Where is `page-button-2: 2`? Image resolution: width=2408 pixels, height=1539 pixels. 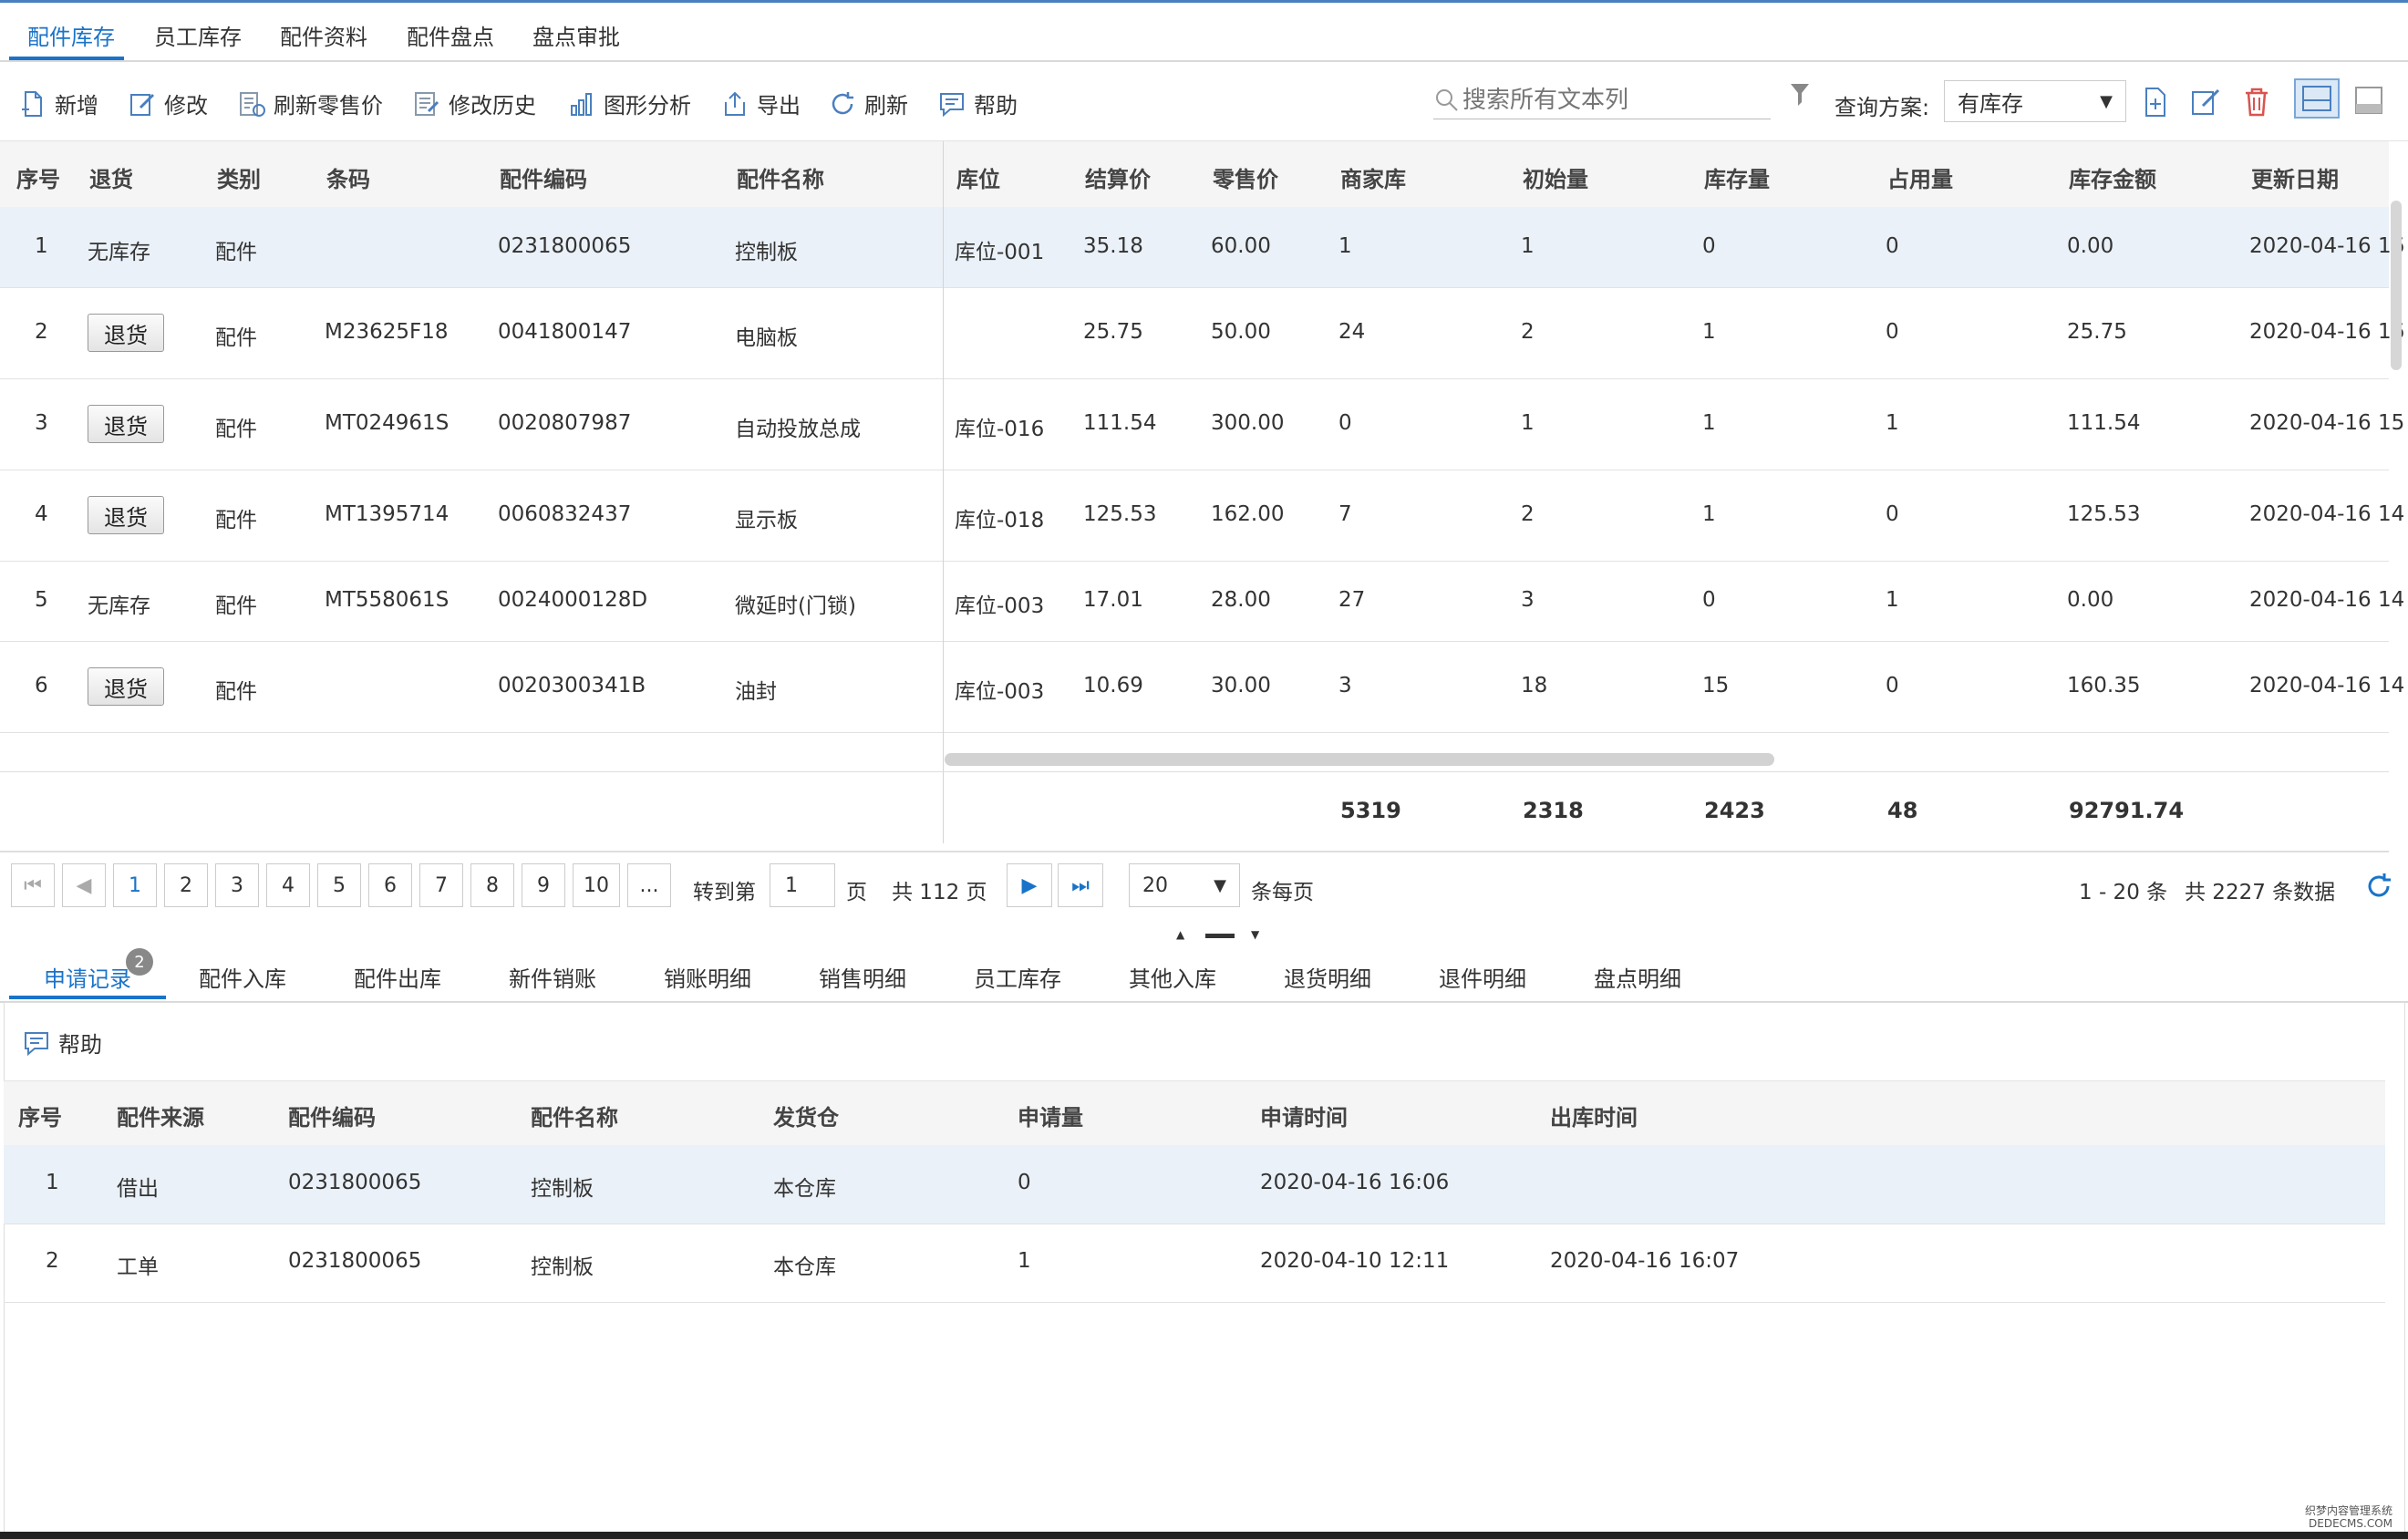 page-button-2: 2 is located at coordinates (186, 885).